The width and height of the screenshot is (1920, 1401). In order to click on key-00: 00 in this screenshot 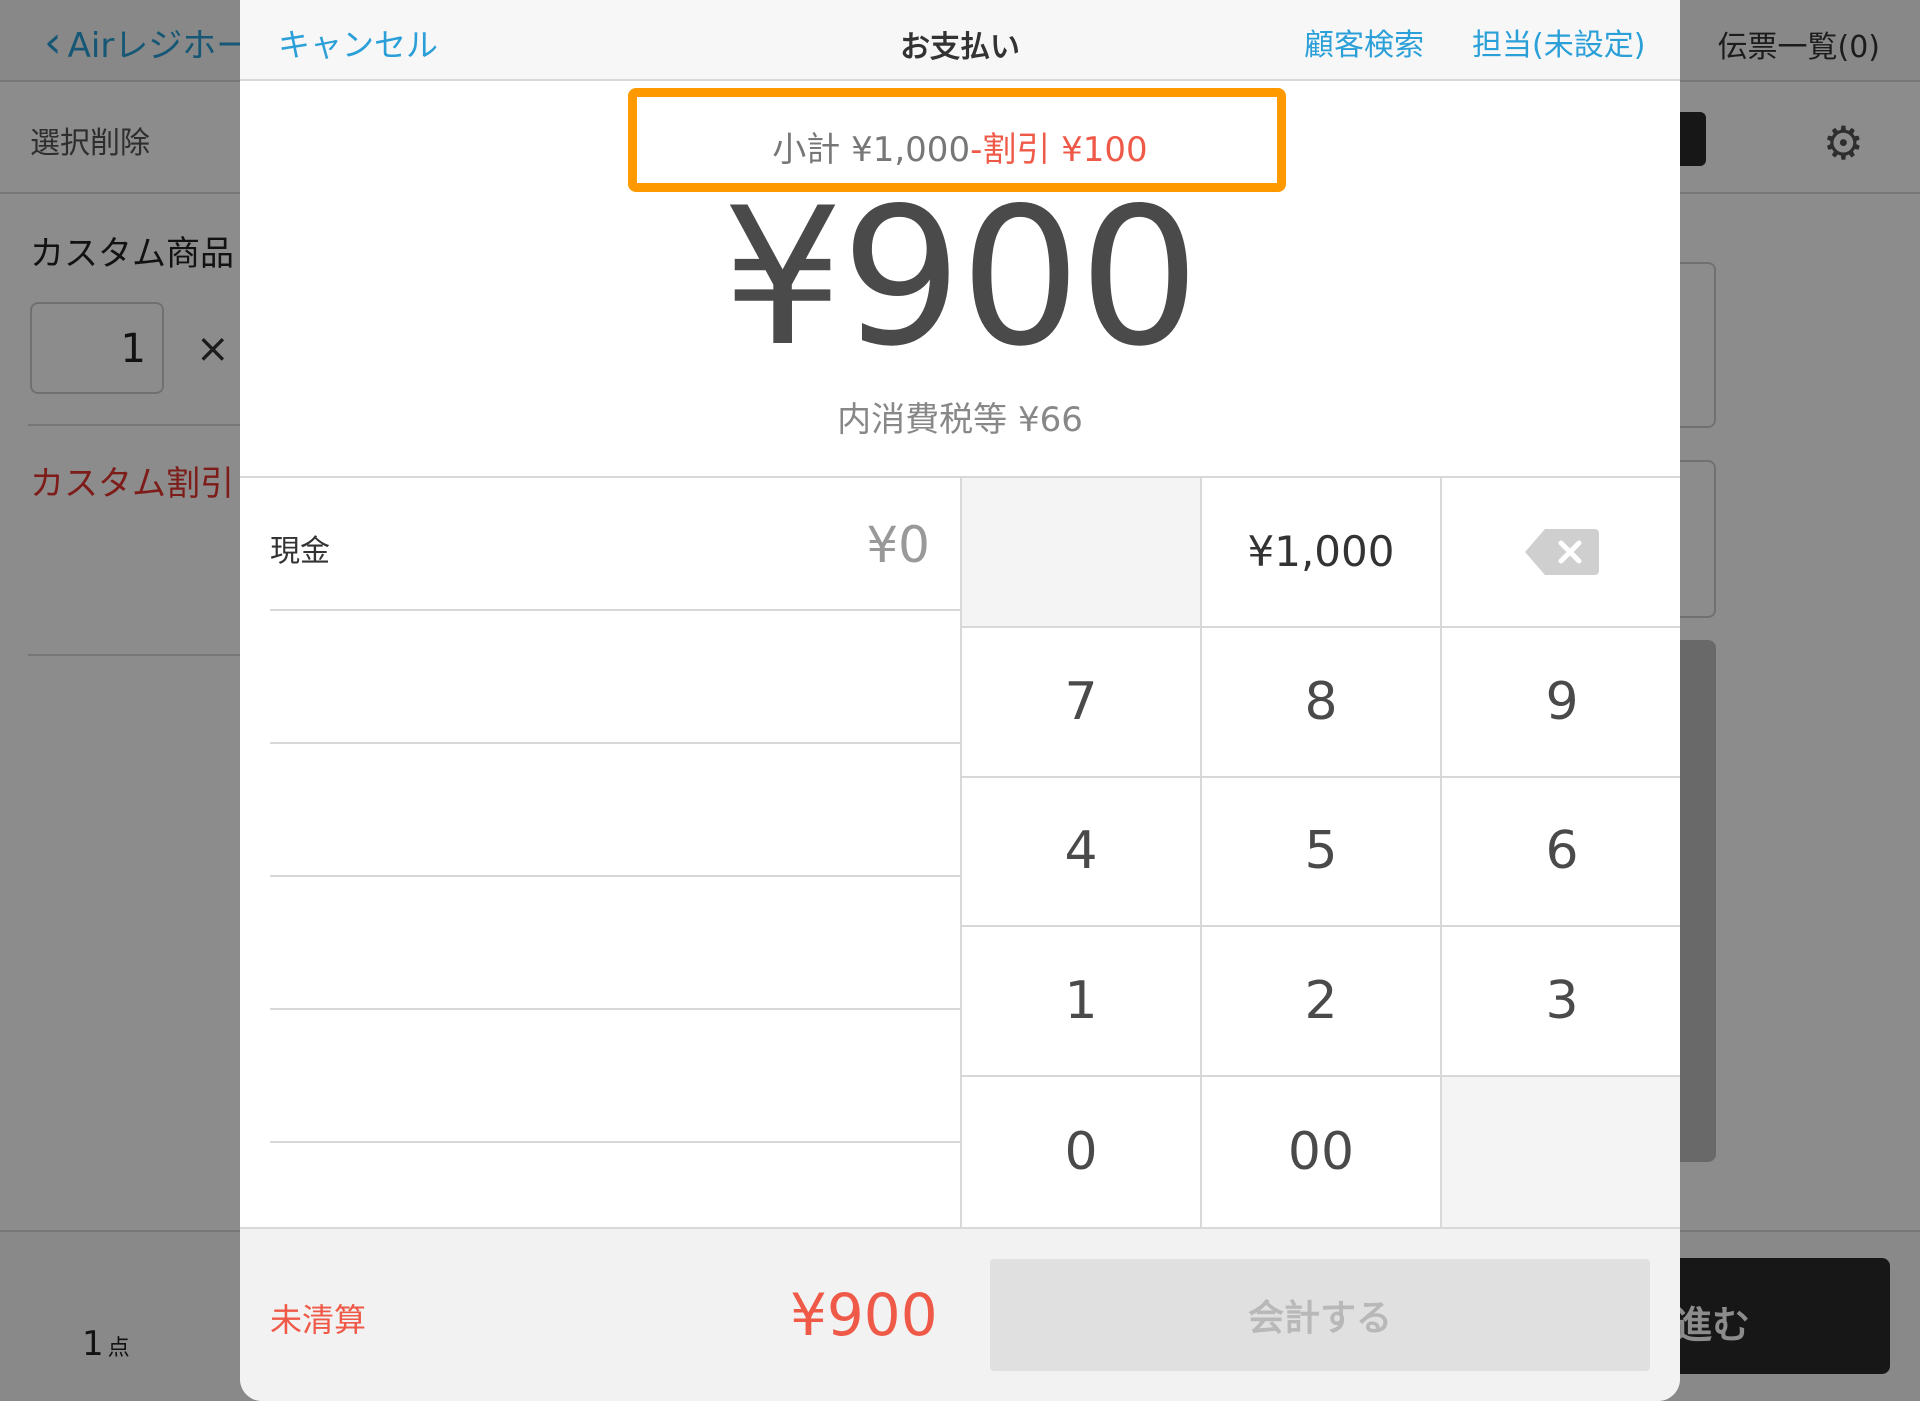, I will do `click(1322, 1152)`.